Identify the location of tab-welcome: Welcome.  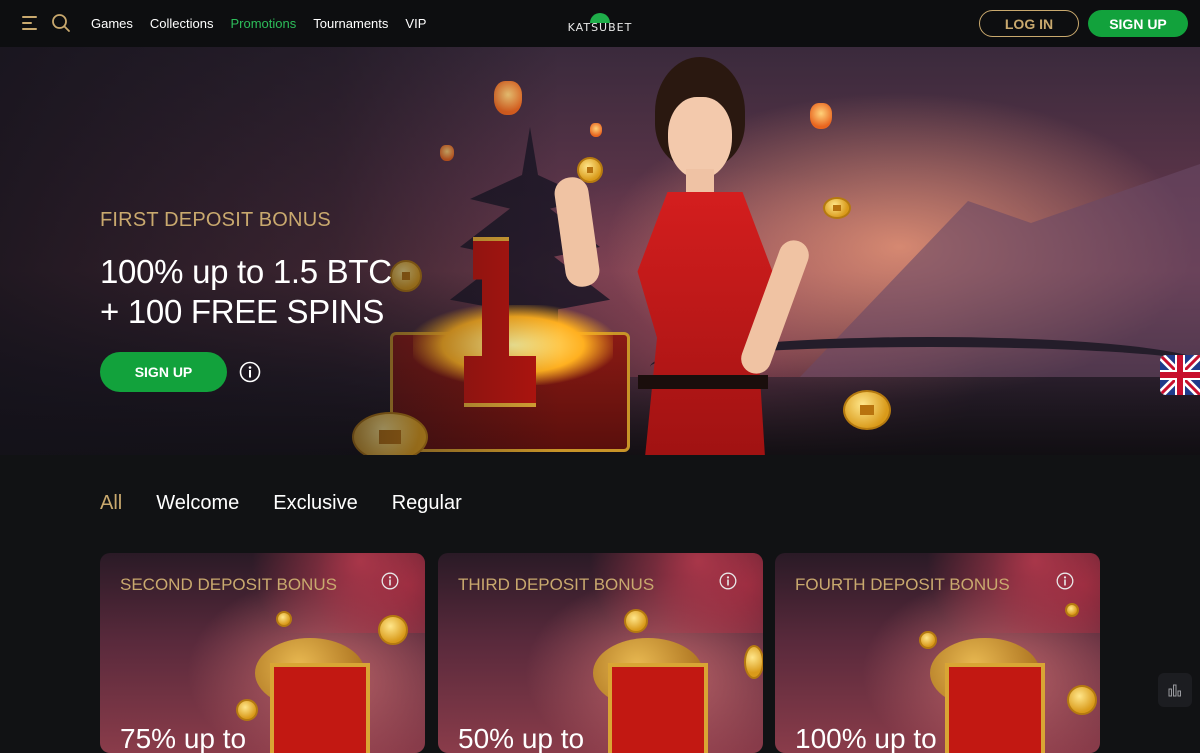
(197, 503).